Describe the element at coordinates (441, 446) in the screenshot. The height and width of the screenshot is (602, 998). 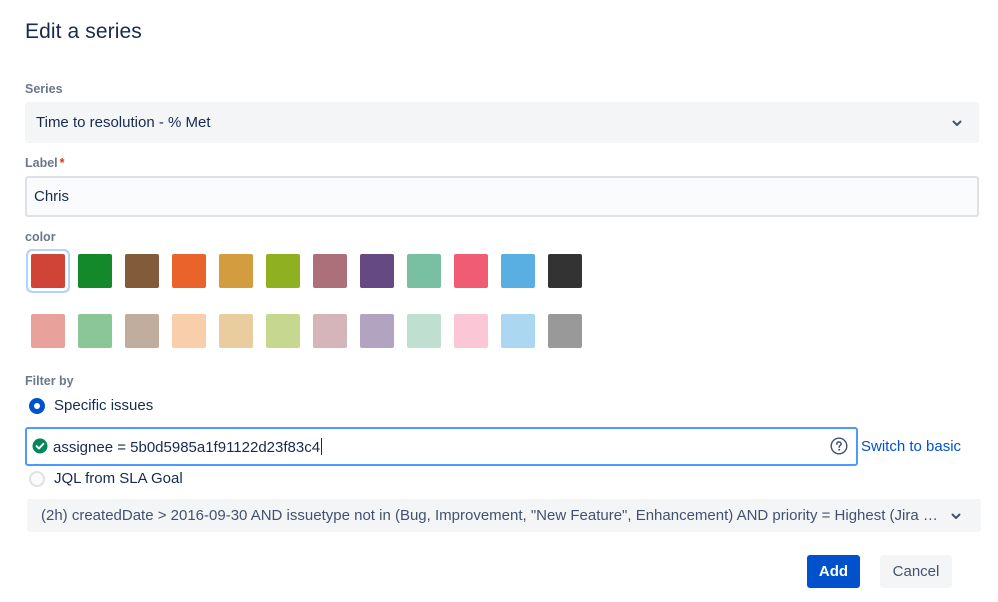
I see `jql-input: assignee = 5b0d5985a1f91122d23f83c4` at that location.